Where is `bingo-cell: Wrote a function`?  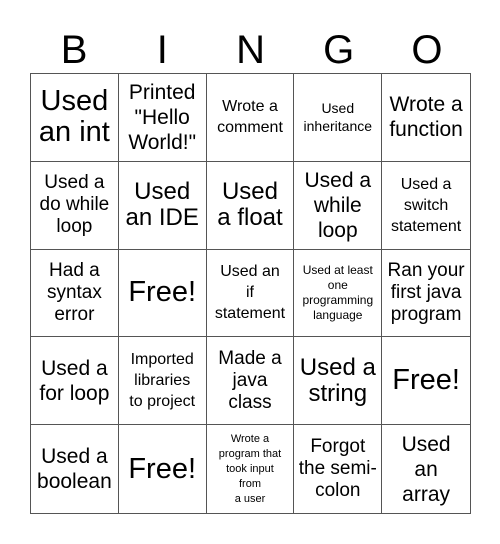 bingo-cell: Wrote a function is located at coordinates (426, 118).